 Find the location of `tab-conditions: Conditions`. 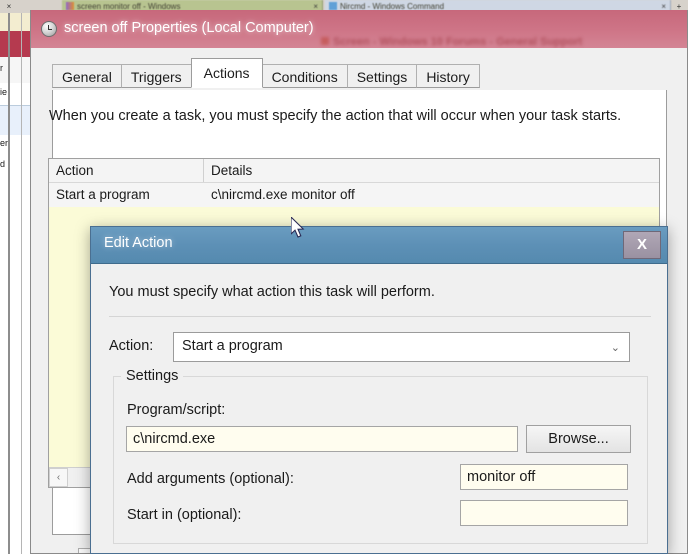

tab-conditions: Conditions is located at coordinates (304, 76).